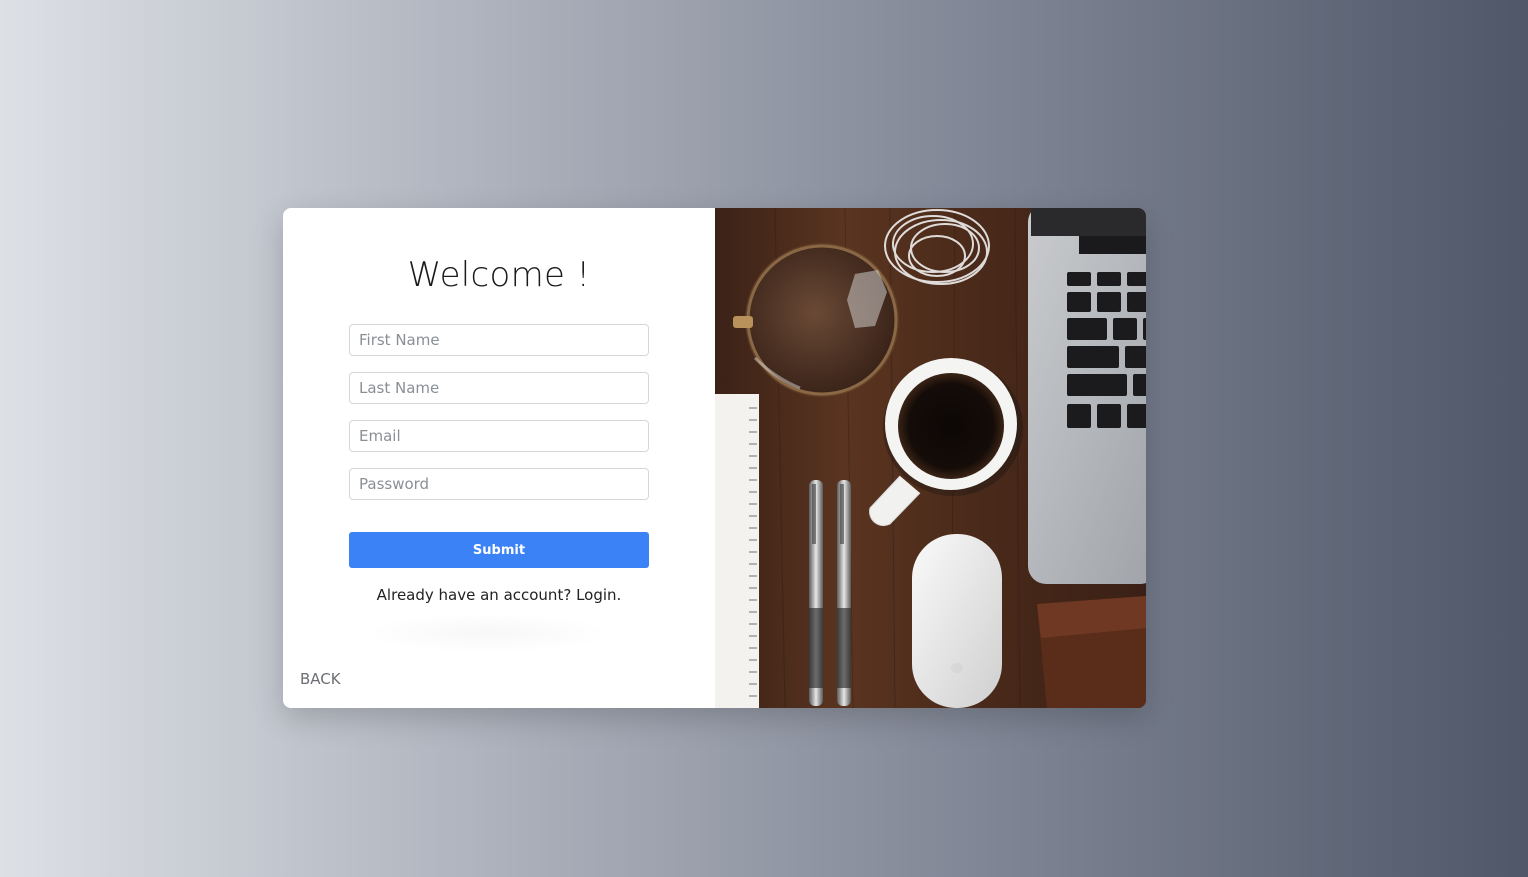 The image size is (1528, 877). Describe the element at coordinates (598, 595) in the screenshot. I see `login-link: Login.` at that location.